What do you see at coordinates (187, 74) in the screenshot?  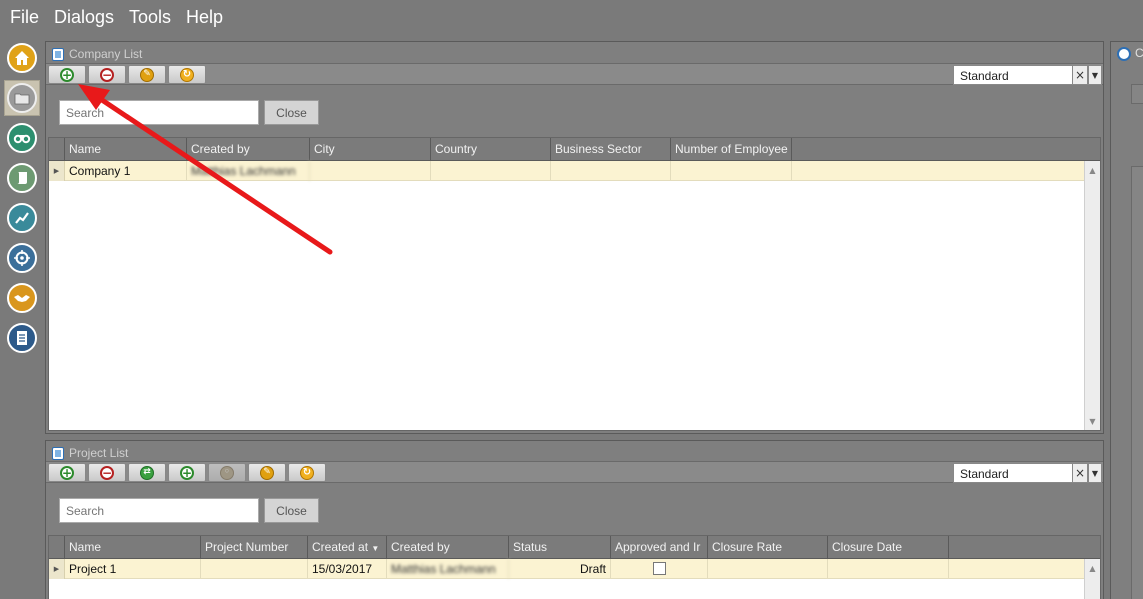 I see `refresh-company-button: ↻` at bounding box center [187, 74].